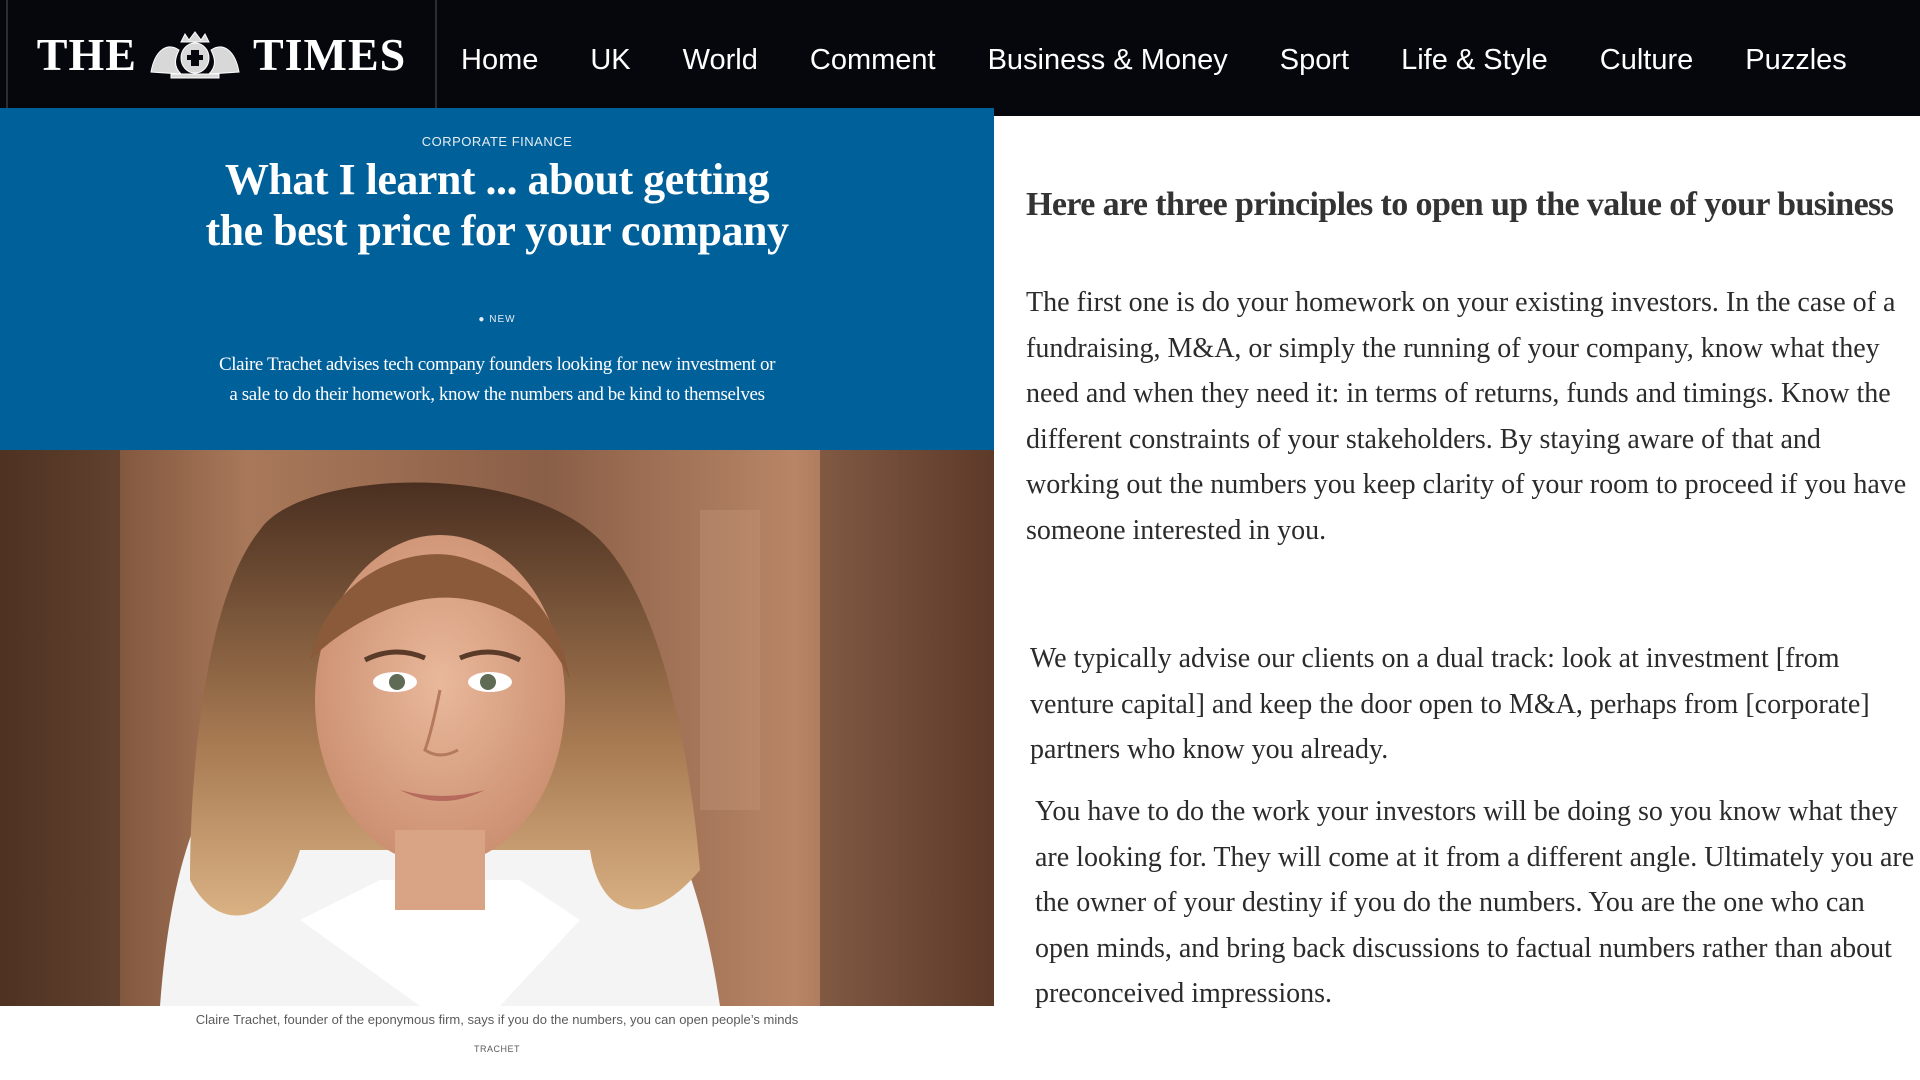  I want to click on new-badge-label: NEW, so click(502, 319).